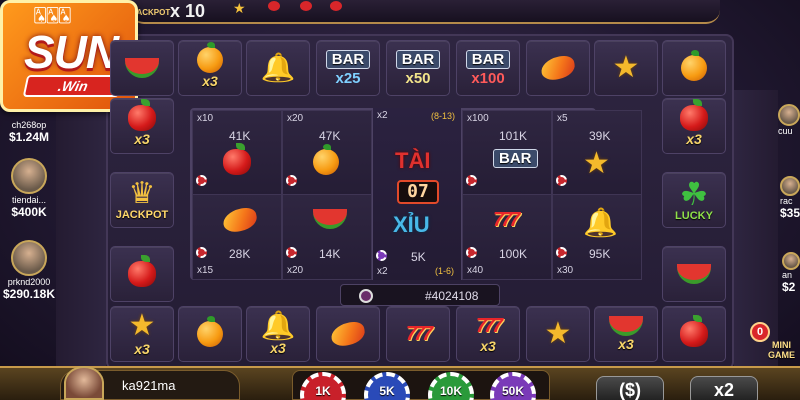 This screenshot has width=800, height=400. I want to click on bet-cell: x30 95K 🔔, so click(597, 237).